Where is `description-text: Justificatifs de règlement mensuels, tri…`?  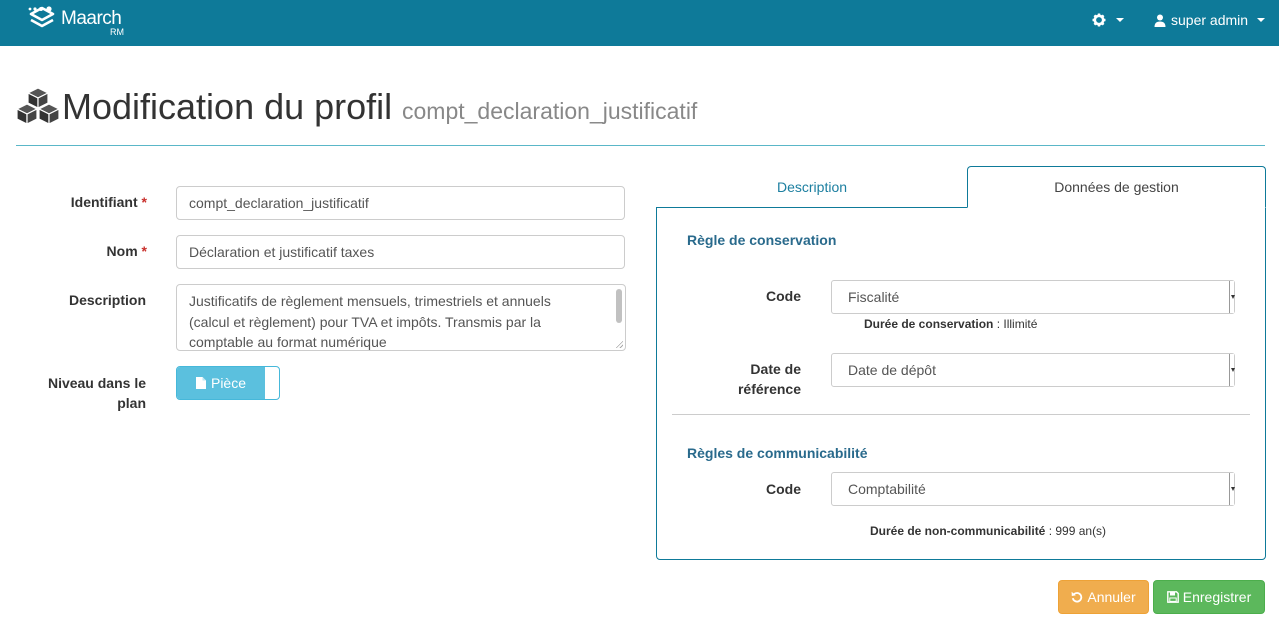 description-text: Justificatifs de règlement mensuels, tri… is located at coordinates (370, 321).